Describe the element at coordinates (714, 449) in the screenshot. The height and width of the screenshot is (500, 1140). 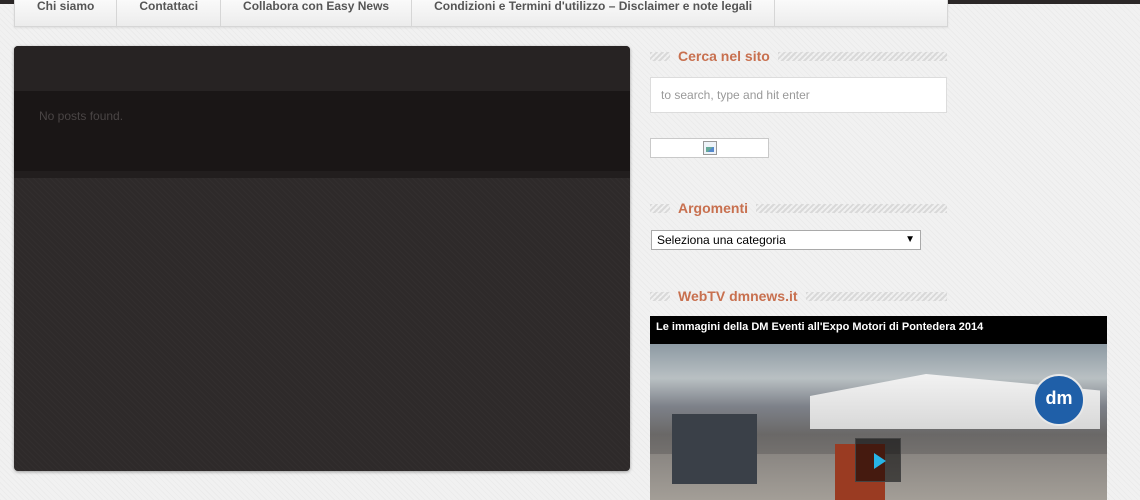
I see `truck-shape` at that location.